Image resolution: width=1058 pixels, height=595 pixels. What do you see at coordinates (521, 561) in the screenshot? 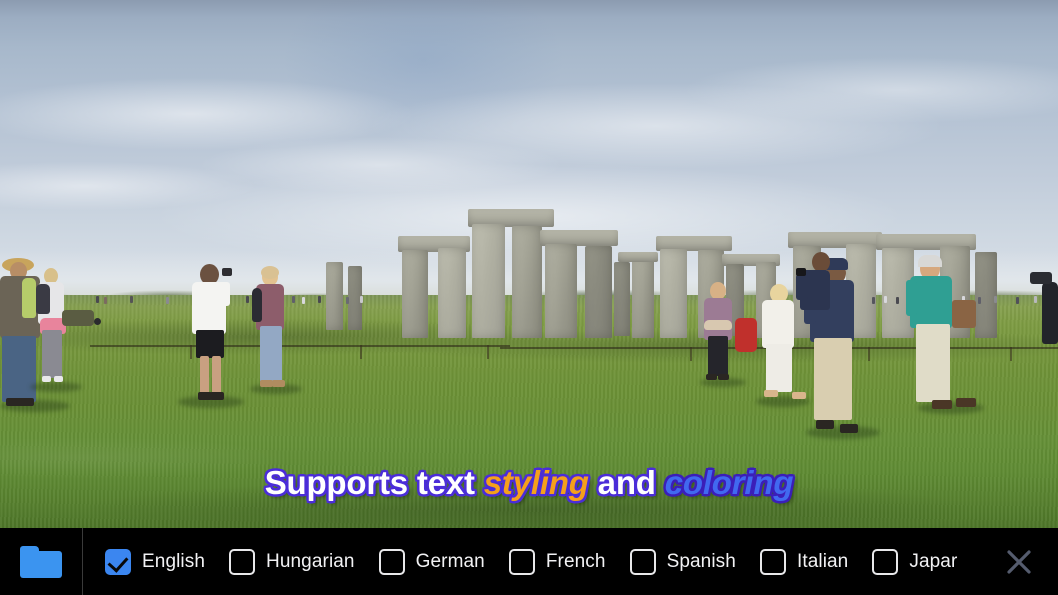
I see `checkbox-french` at bounding box center [521, 561].